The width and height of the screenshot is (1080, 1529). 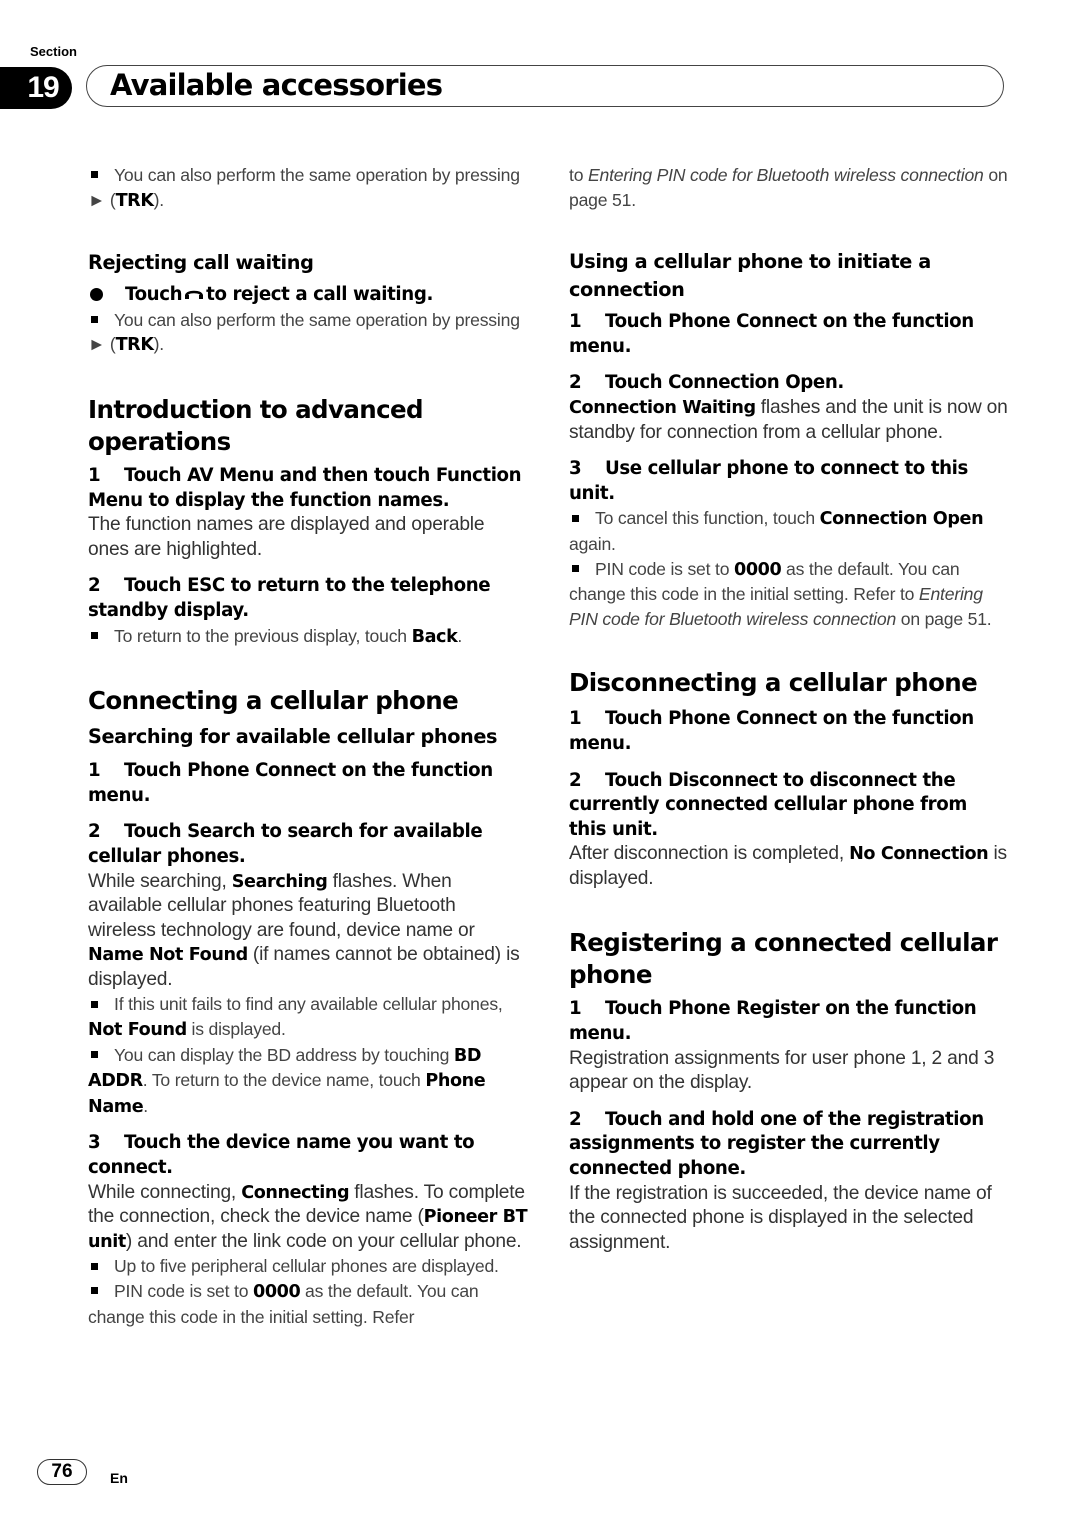 What do you see at coordinates (62, 1472) in the screenshot?
I see `page-number-badge: 76` at bounding box center [62, 1472].